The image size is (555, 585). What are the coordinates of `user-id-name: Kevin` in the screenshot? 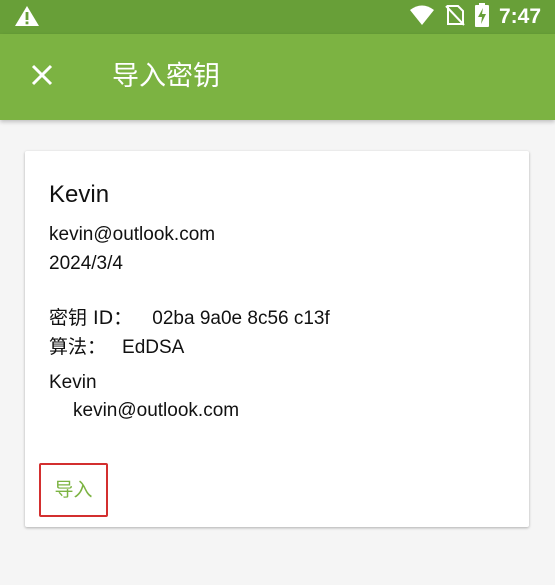 It's located at (73, 382).